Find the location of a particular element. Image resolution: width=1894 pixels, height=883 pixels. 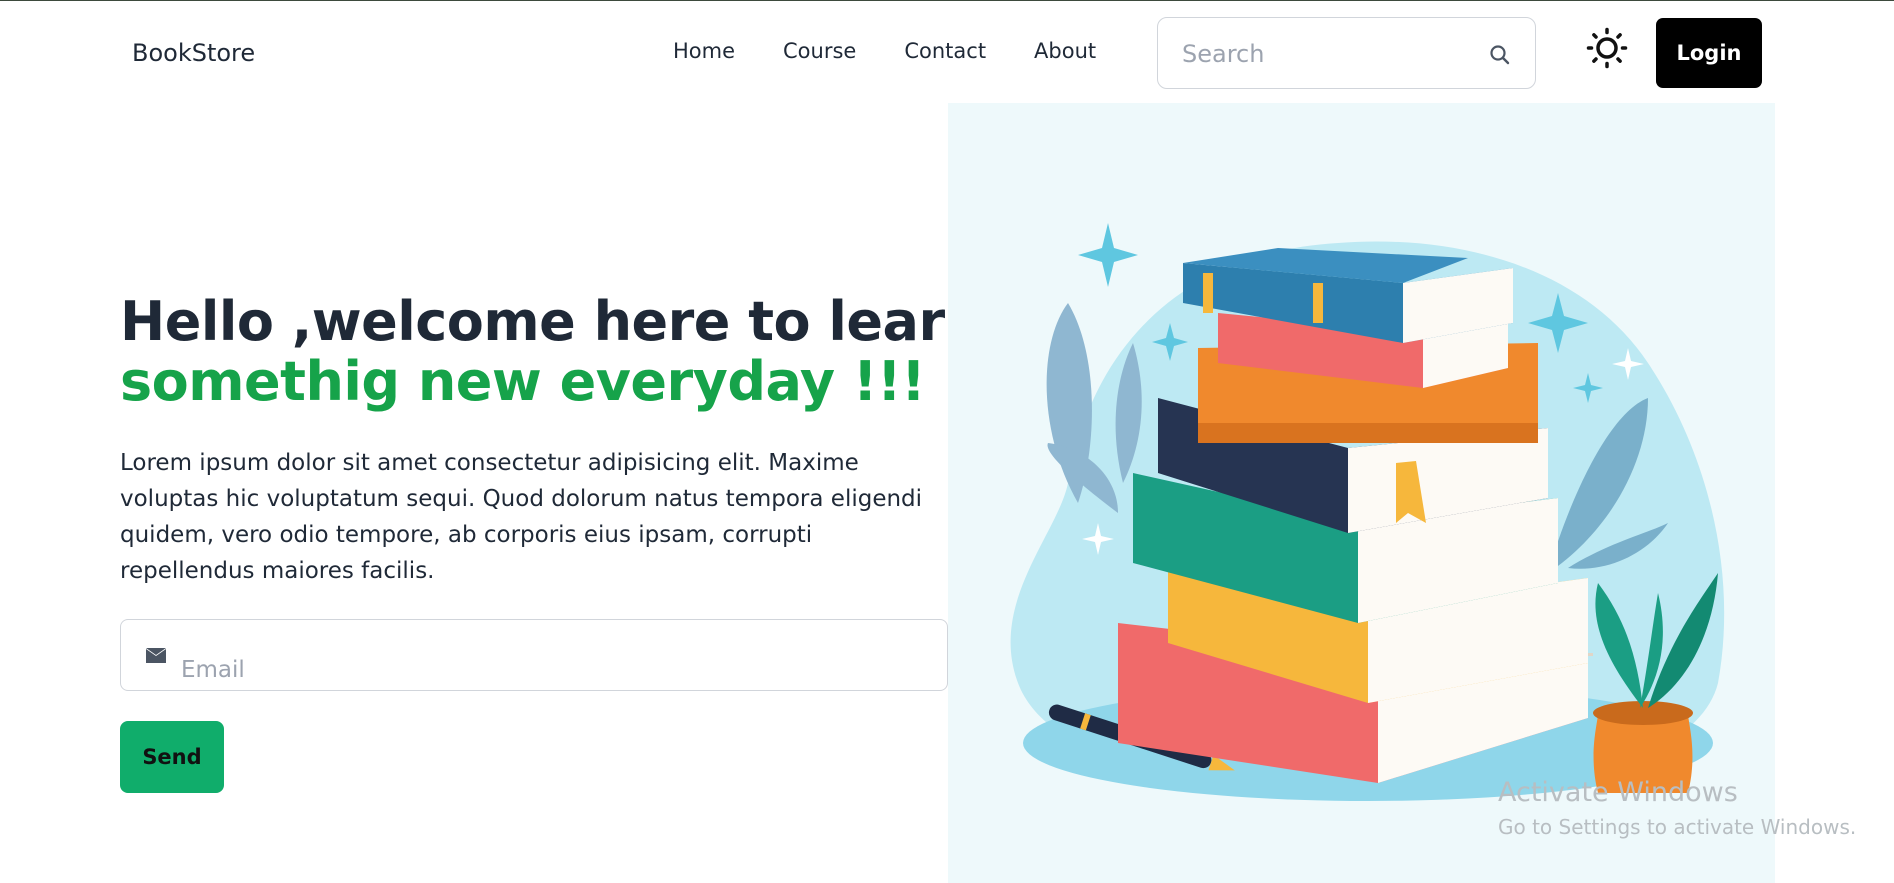

hero-title-highlight: somethig new everyday !!! is located at coordinates (523, 381).